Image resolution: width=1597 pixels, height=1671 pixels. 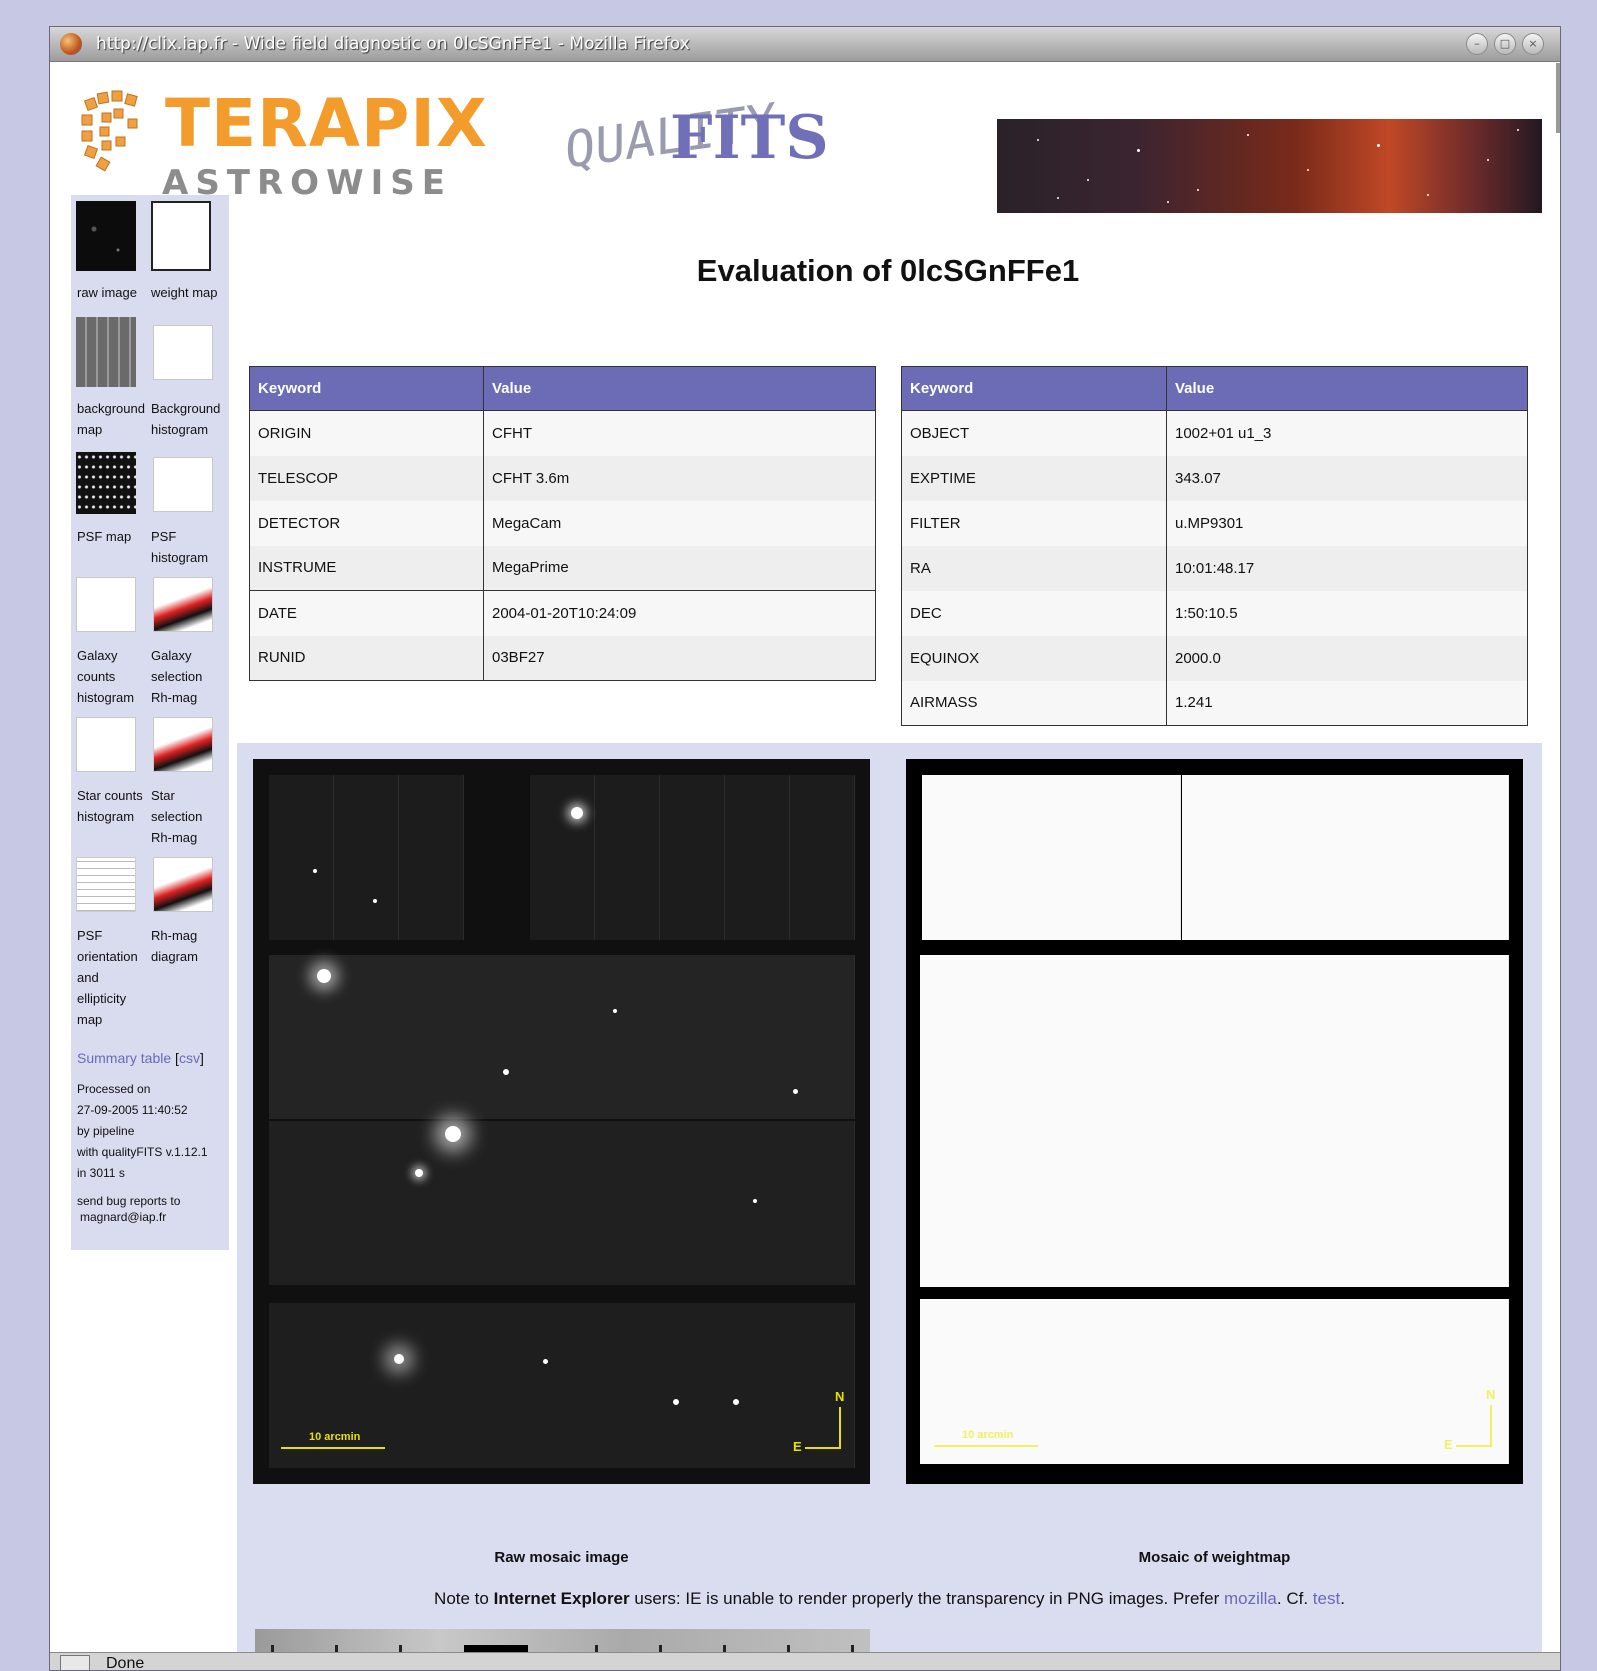 What do you see at coordinates (805, 1661) in the screenshot?
I see `status-bar: Done` at bounding box center [805, 1661].